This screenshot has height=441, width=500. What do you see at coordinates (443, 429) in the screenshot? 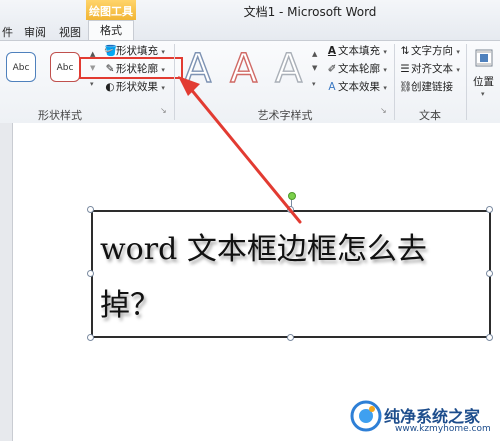
I see `watermark-url: www.kzmyhome.com` at bounding box center [443, 429].